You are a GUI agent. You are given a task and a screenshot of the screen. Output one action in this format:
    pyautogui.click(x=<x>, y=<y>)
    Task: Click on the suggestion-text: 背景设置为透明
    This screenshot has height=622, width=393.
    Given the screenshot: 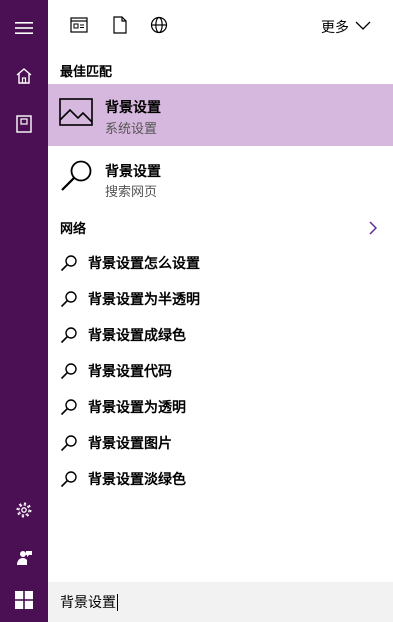 What is the action you would take?
    pyautogui.click(x=137, y=408)
    